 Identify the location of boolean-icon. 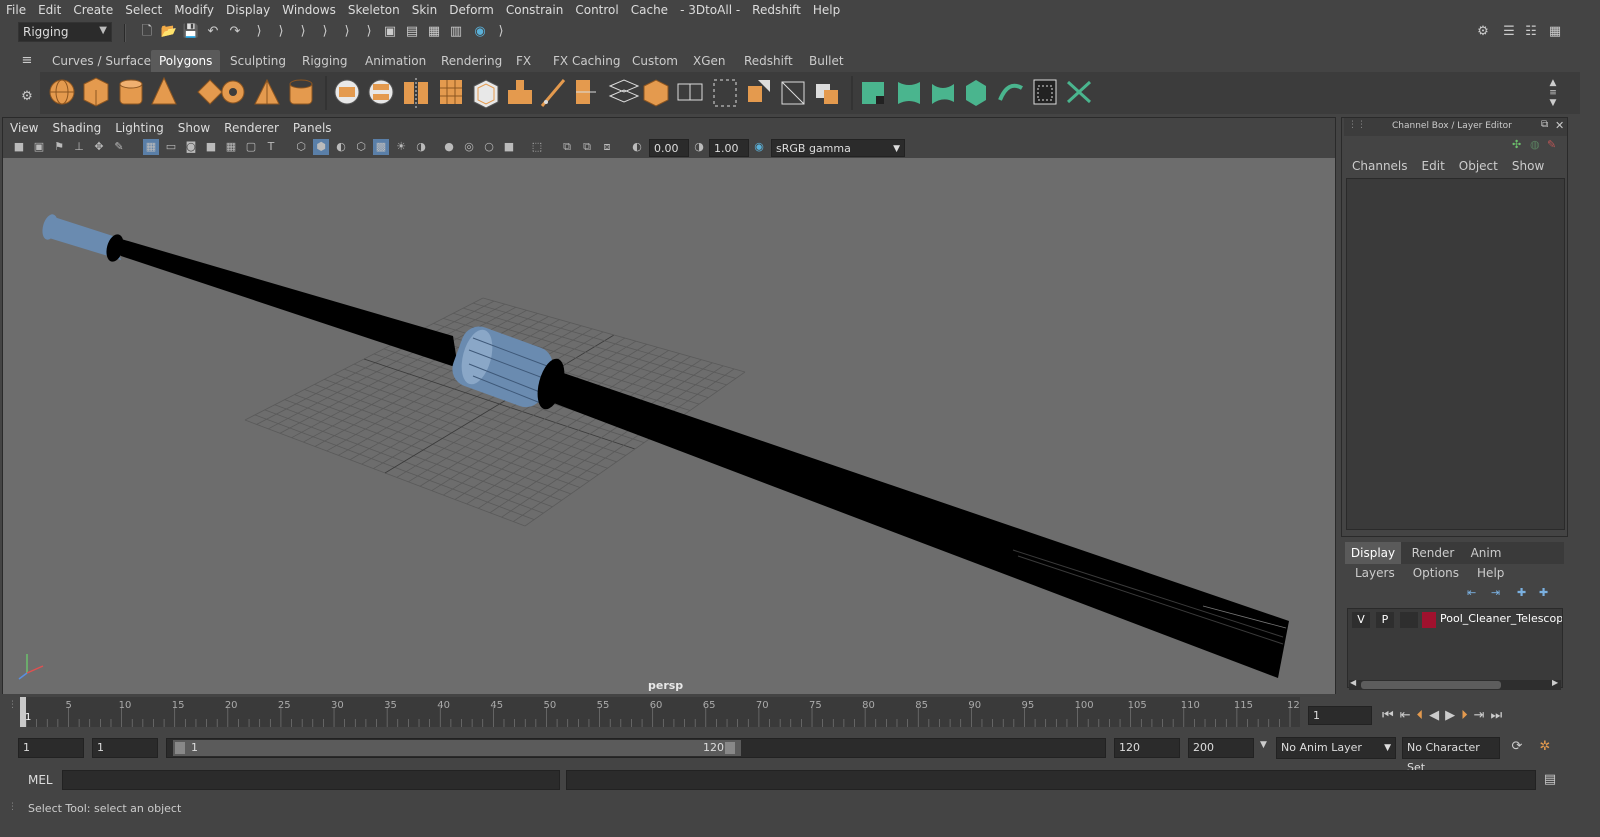
(827, 94).